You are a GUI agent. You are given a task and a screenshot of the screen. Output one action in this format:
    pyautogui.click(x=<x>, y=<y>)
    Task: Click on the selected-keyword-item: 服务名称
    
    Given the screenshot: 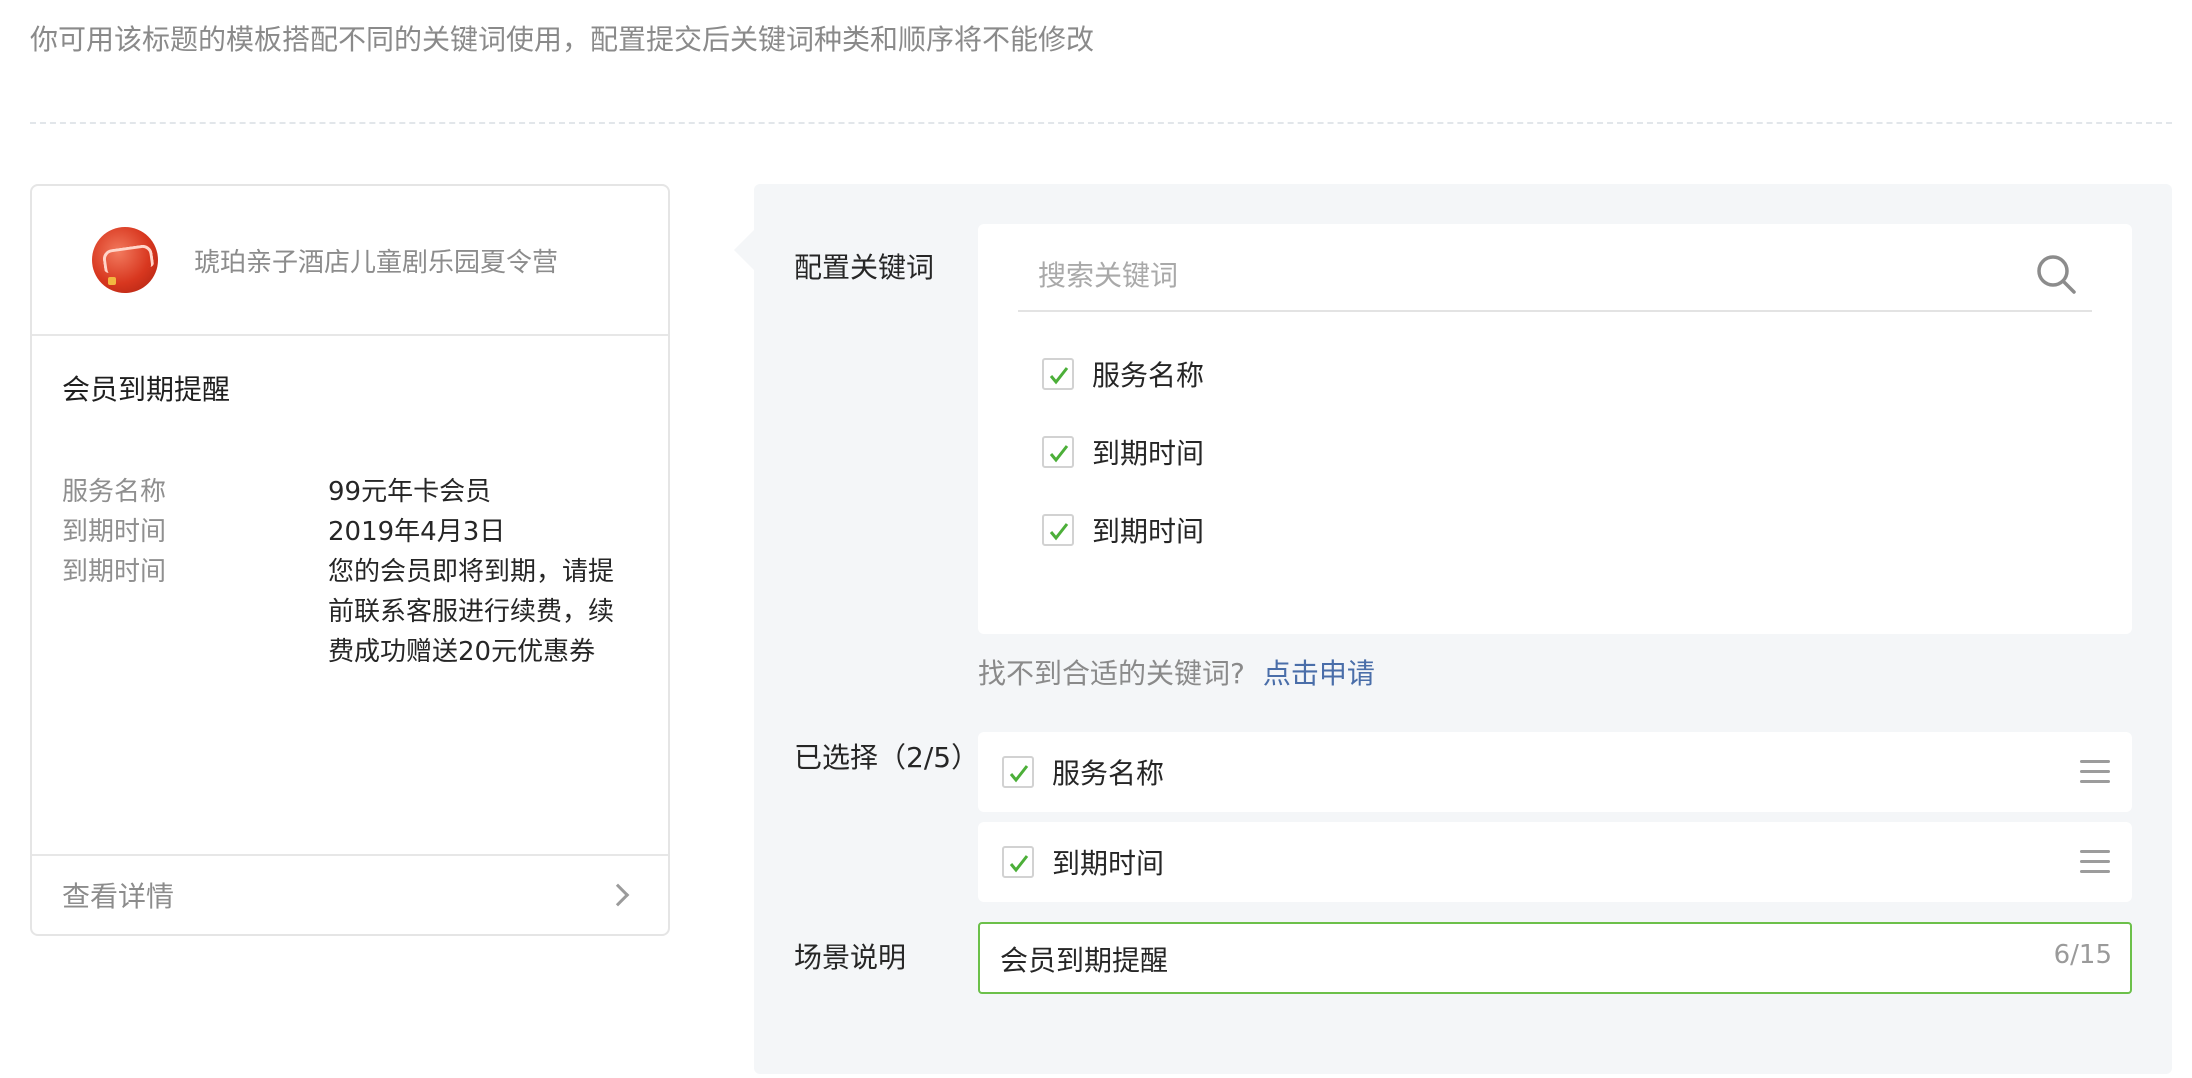 What is the action you would take?
    pyautogui.click(x=1555, y=772)
    